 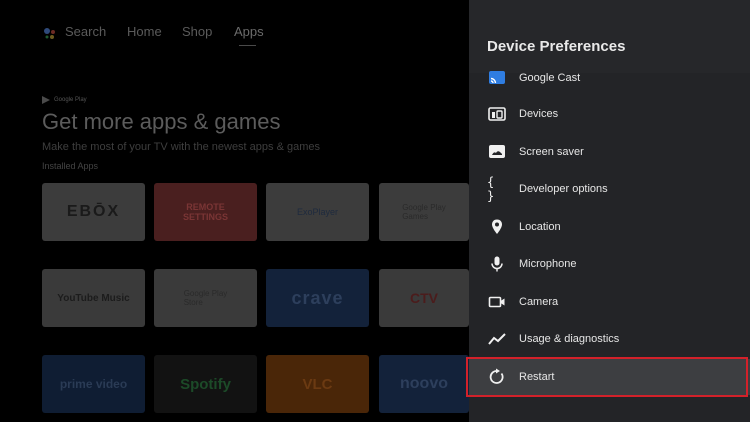 I want to click on google-play-label: Google Play, so click(x=64, y=100).